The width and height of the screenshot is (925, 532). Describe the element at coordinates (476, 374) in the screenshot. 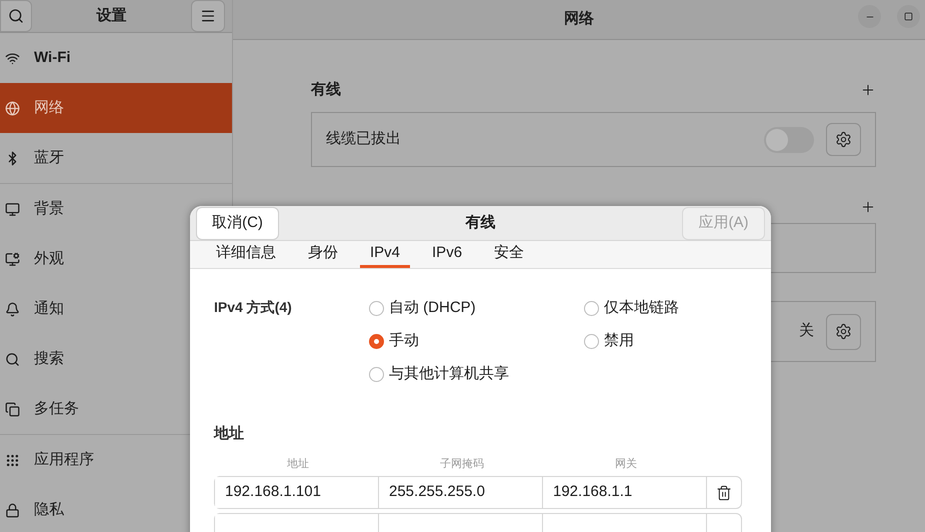

I see `radio-option: 与其他计算机共享` at that location.